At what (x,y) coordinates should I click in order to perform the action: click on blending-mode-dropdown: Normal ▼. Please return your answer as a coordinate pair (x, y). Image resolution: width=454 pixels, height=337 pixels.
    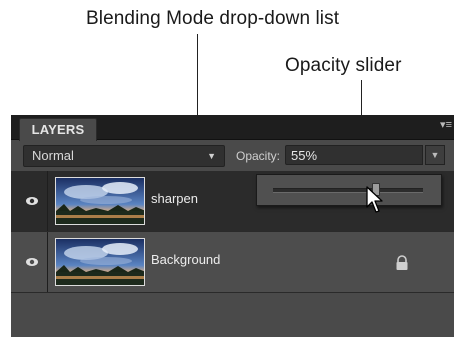
    Looking at the image, I should click on (124, 156).